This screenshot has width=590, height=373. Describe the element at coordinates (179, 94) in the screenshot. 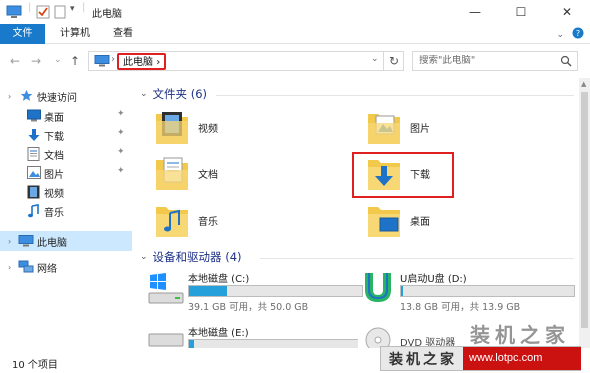

I see `group-title: 文件夹 (6)` at that location.